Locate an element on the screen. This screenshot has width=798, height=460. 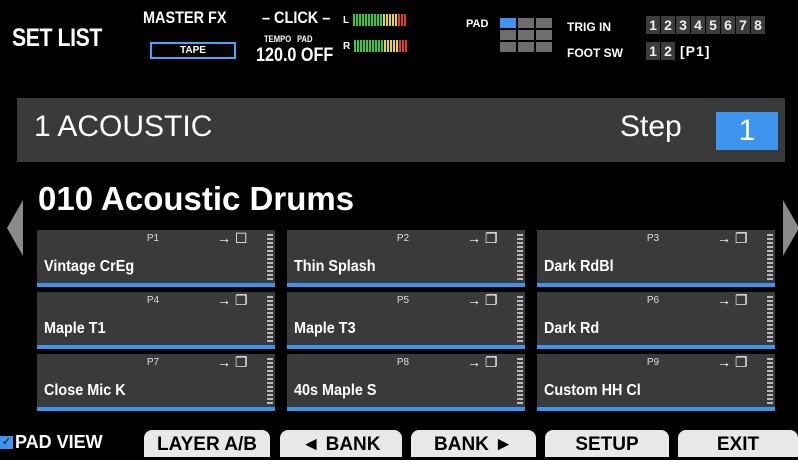
pad-id: P2 is located at coordinates (403, 238).